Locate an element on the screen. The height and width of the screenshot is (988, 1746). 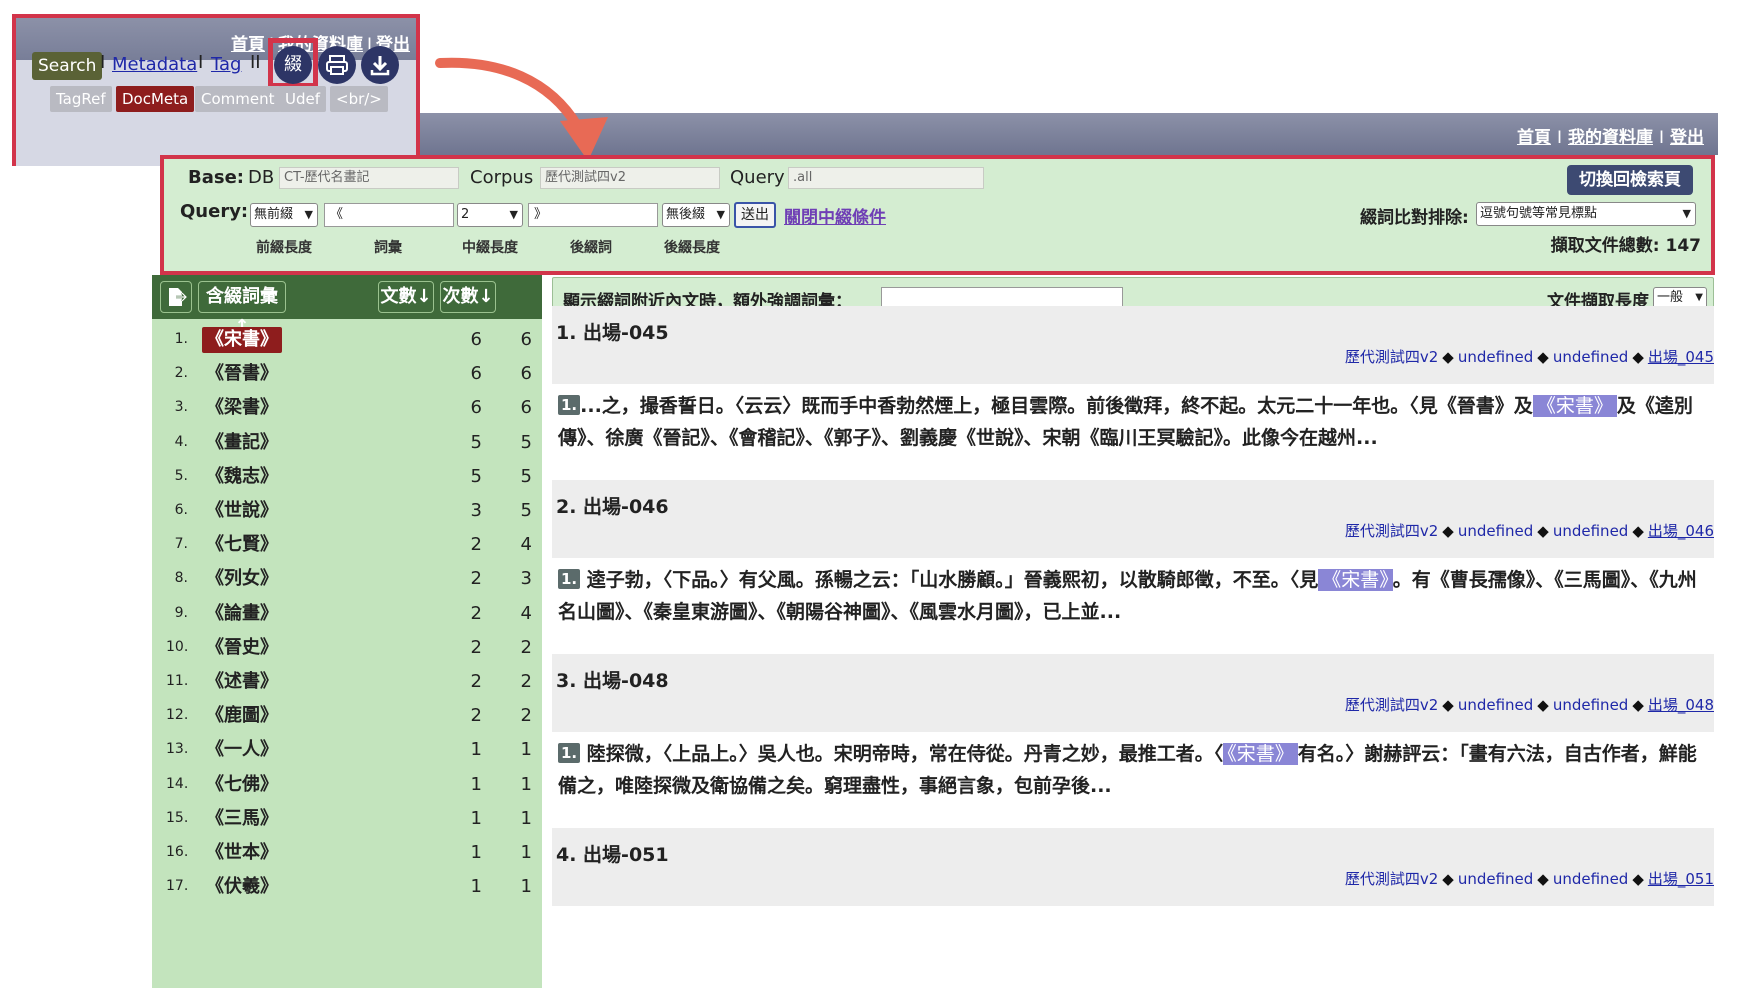
table-row: 1. 《宋書》 6 6 is located at coordinates (347, 340).